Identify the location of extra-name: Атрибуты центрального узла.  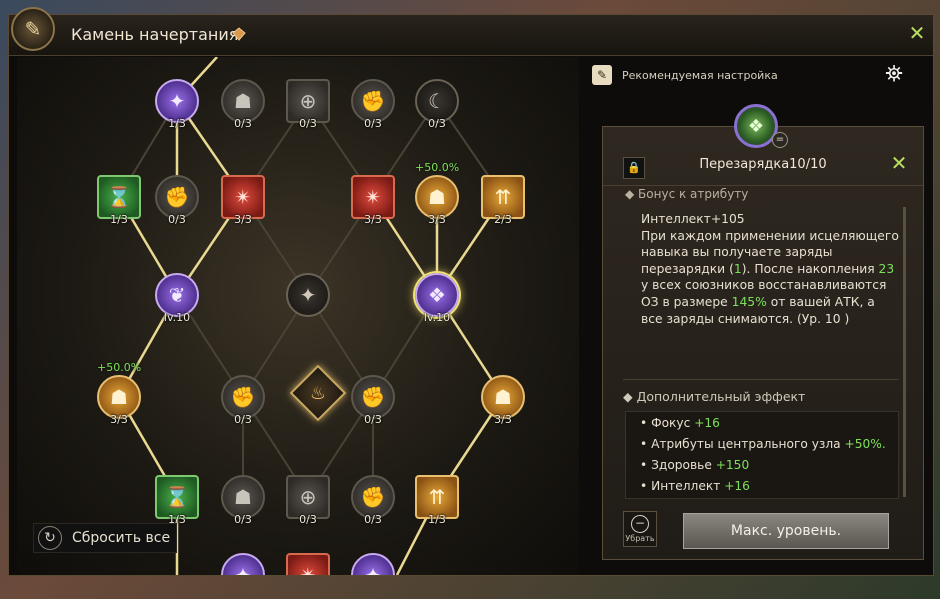
(748, 444).